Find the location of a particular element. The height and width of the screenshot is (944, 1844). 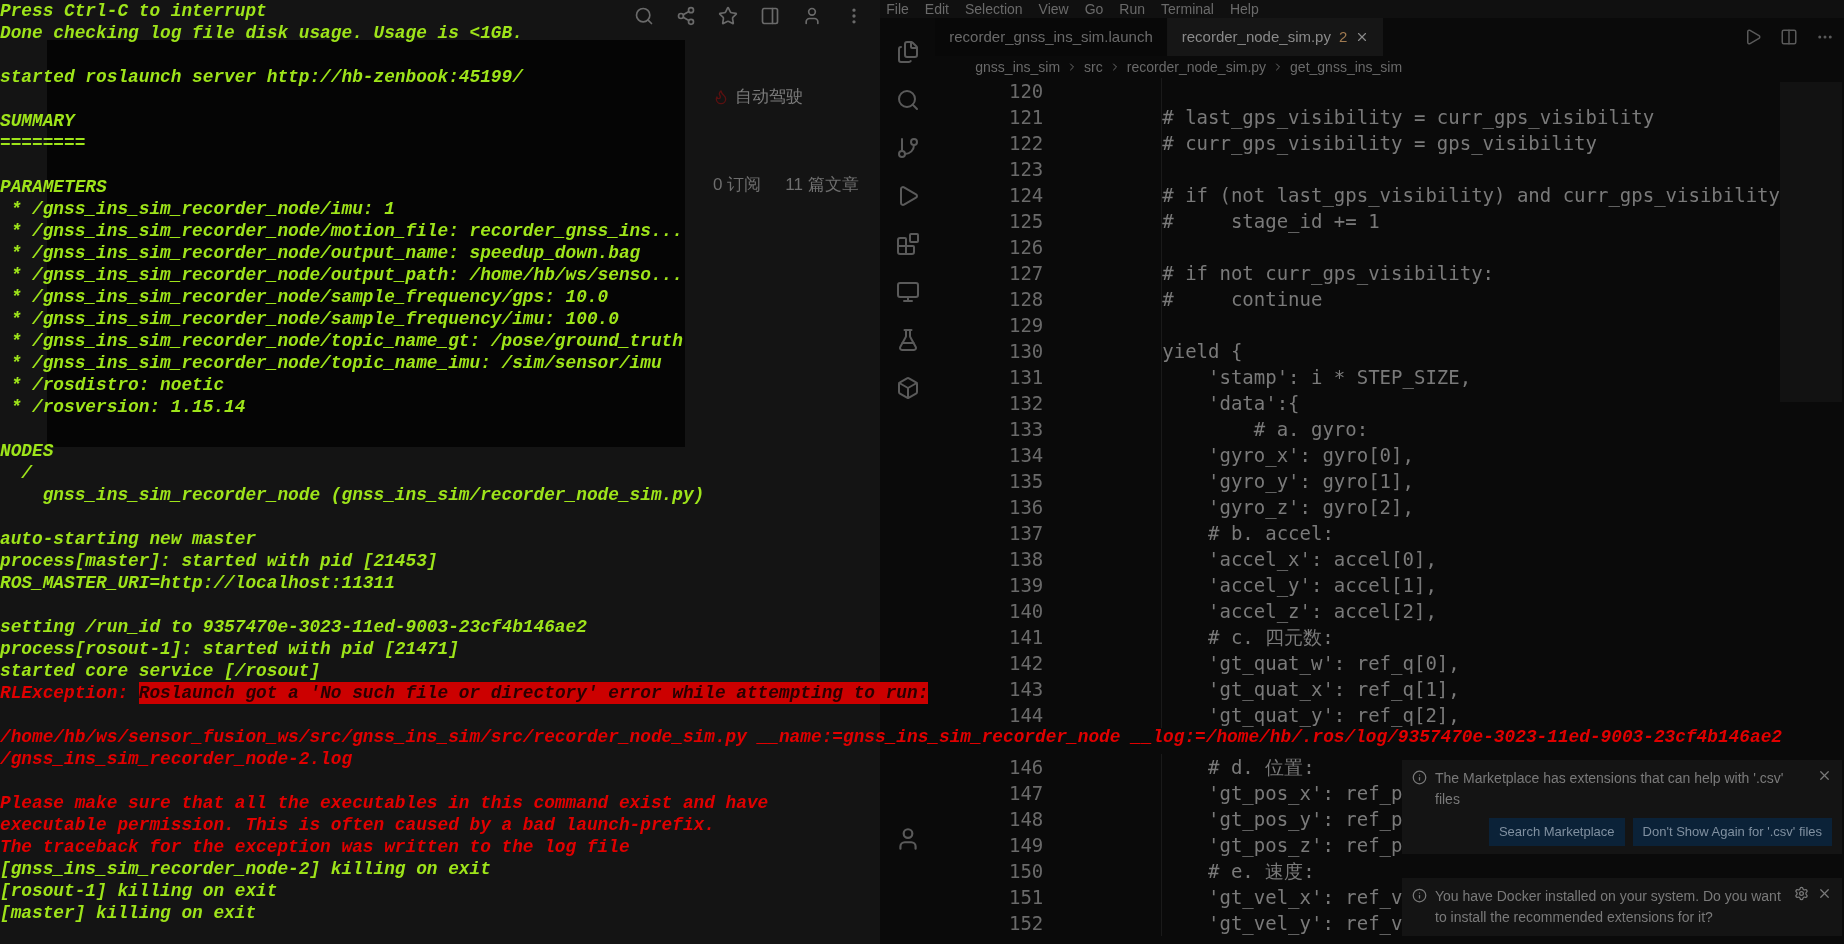

line-number: 136 is located at coordinates (1026, 507).